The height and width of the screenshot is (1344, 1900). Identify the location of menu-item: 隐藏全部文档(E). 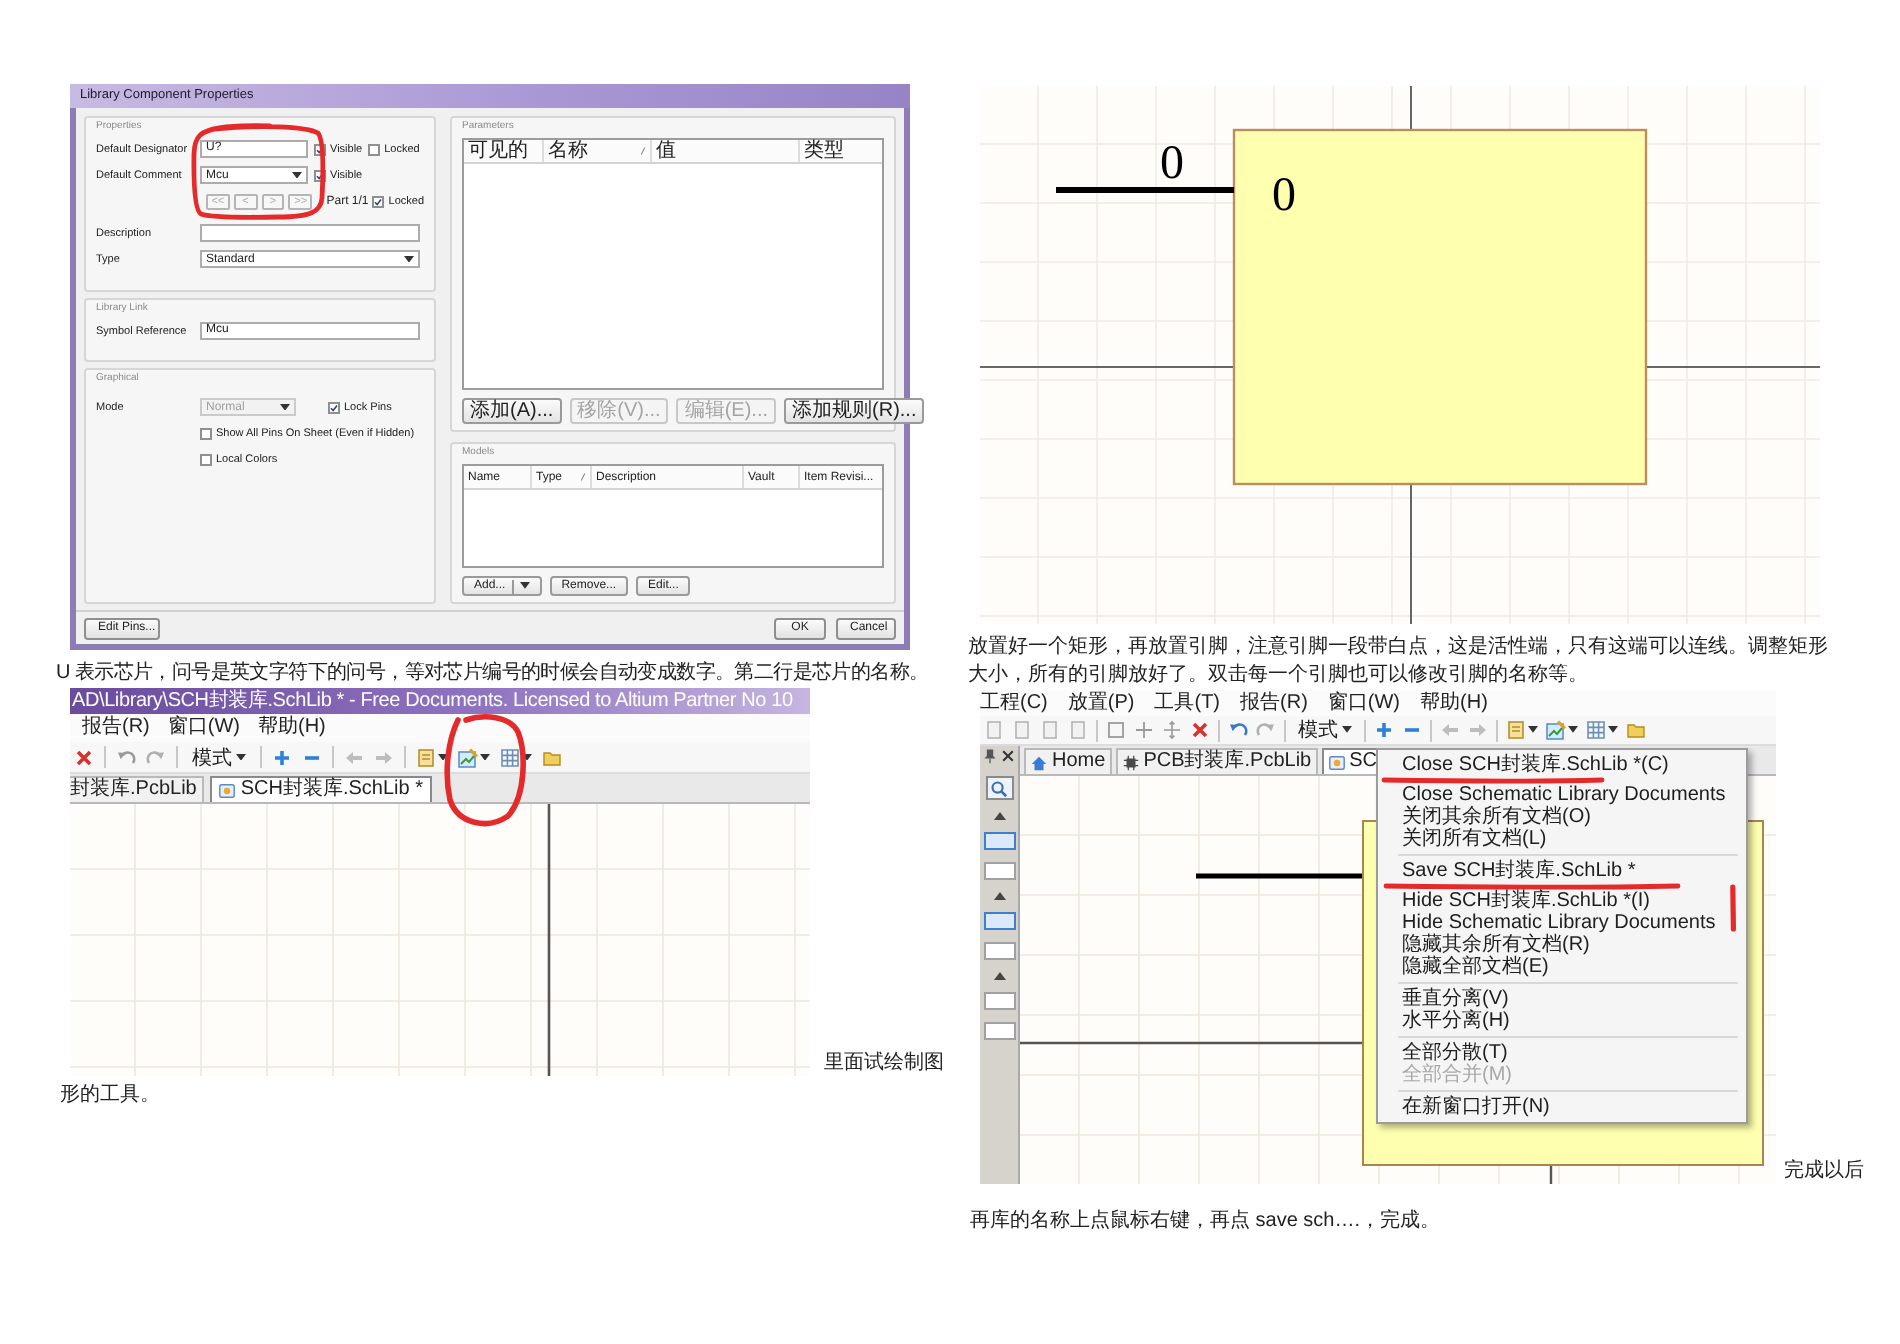
(1475, 967).